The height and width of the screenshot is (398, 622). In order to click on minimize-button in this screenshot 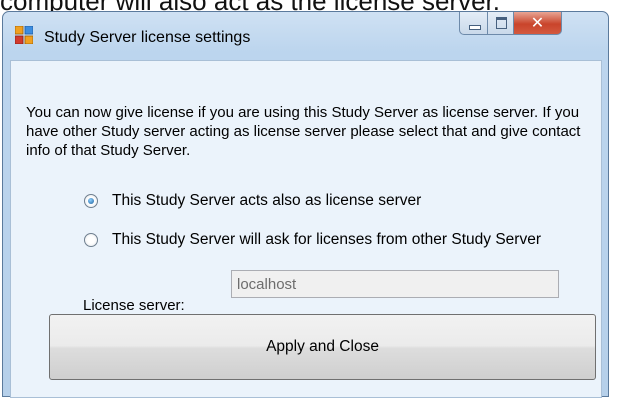, I will do `click(473, 23)`.